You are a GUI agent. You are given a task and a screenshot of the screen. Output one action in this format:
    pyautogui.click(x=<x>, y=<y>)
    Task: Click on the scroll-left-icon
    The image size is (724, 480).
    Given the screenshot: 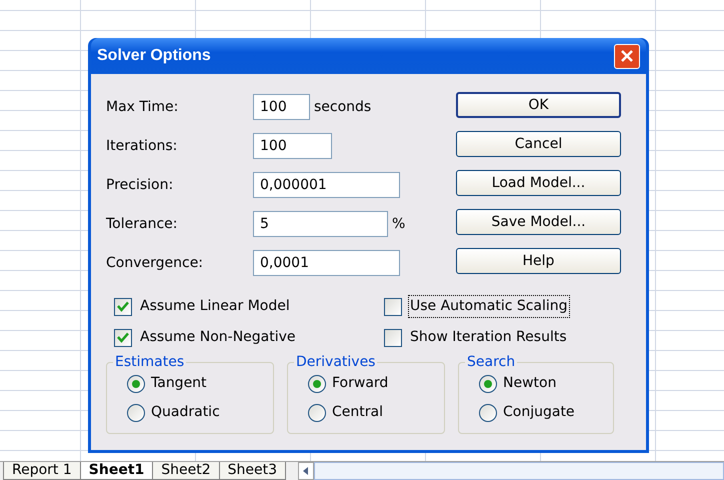 What is the action you would take?
    pyautogui.click(x=306, y=471)
    